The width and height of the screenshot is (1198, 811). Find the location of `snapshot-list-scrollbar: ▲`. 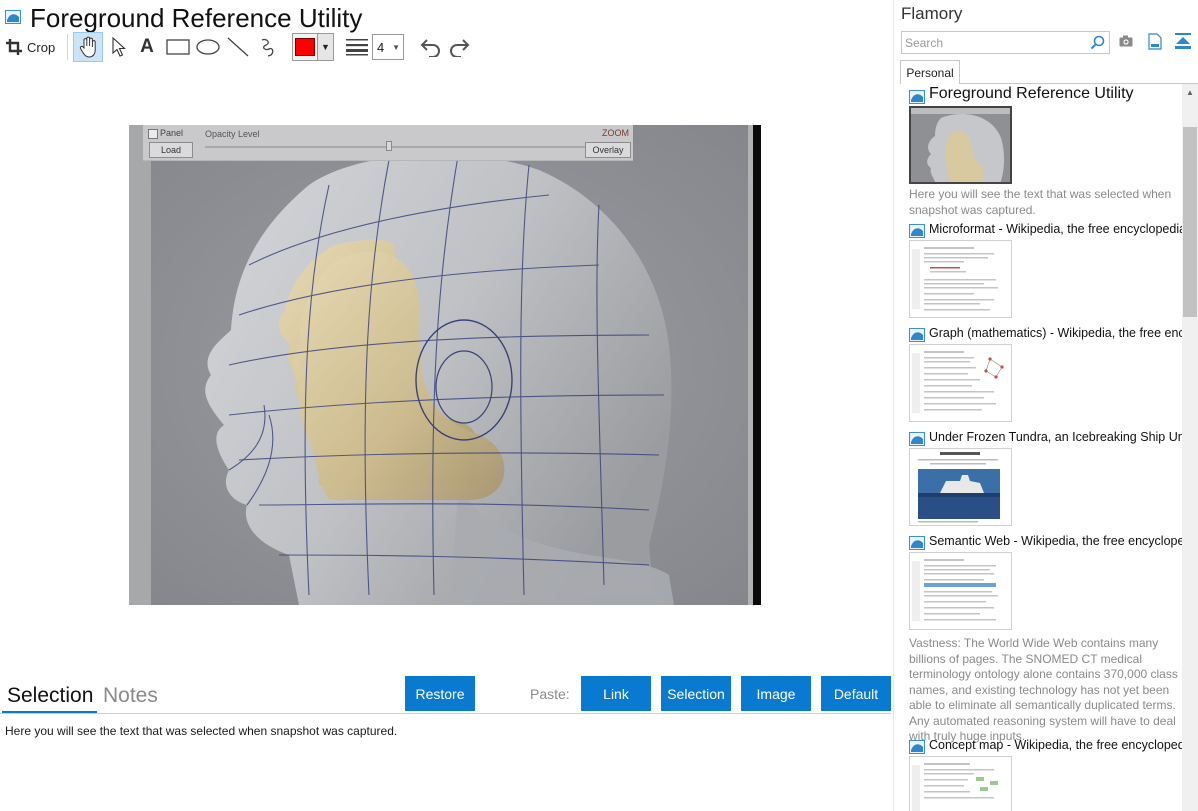

snapshot-list-scrollbar: ▲ is located at coordinates (1190, 447).